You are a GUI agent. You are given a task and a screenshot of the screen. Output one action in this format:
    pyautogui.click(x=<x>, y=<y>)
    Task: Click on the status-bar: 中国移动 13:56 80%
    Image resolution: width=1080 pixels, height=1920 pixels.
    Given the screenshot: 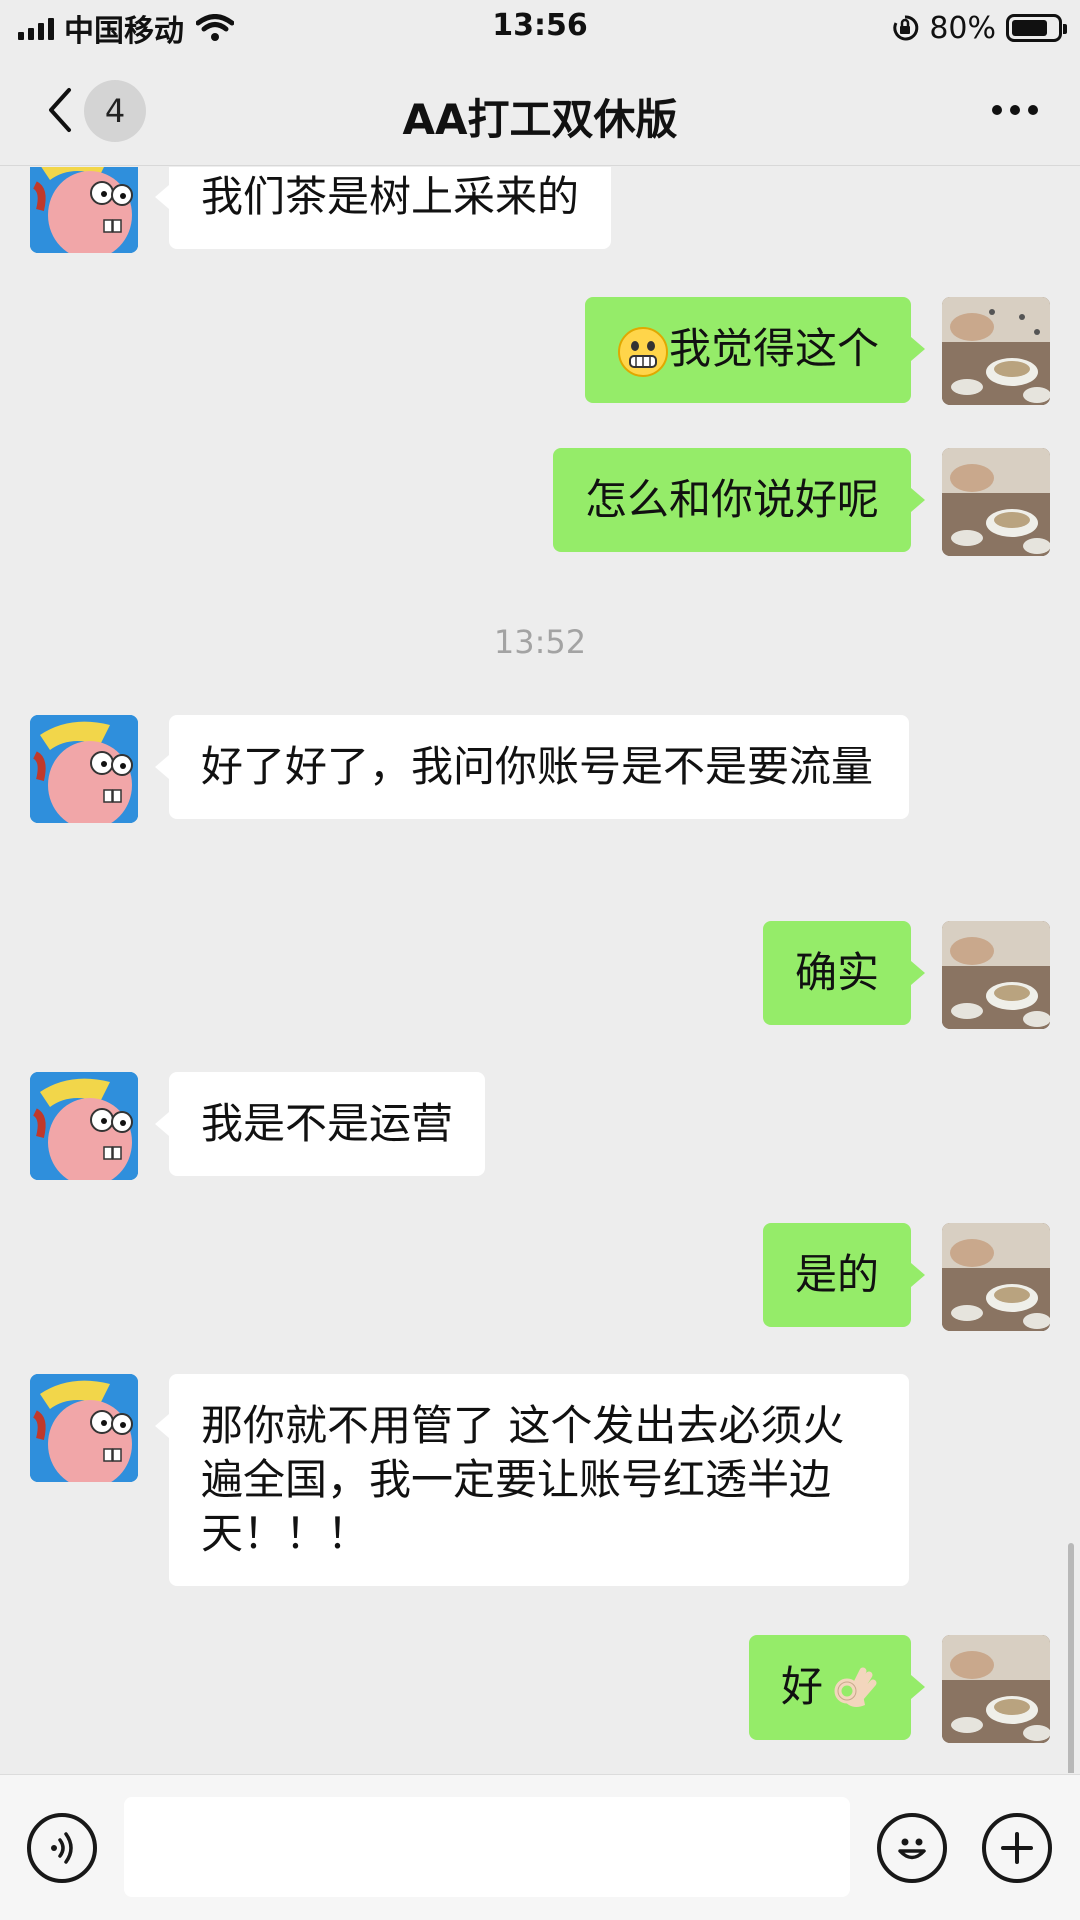 What is the action you would take?
    pyautogui.click(x=540, y=28)
    